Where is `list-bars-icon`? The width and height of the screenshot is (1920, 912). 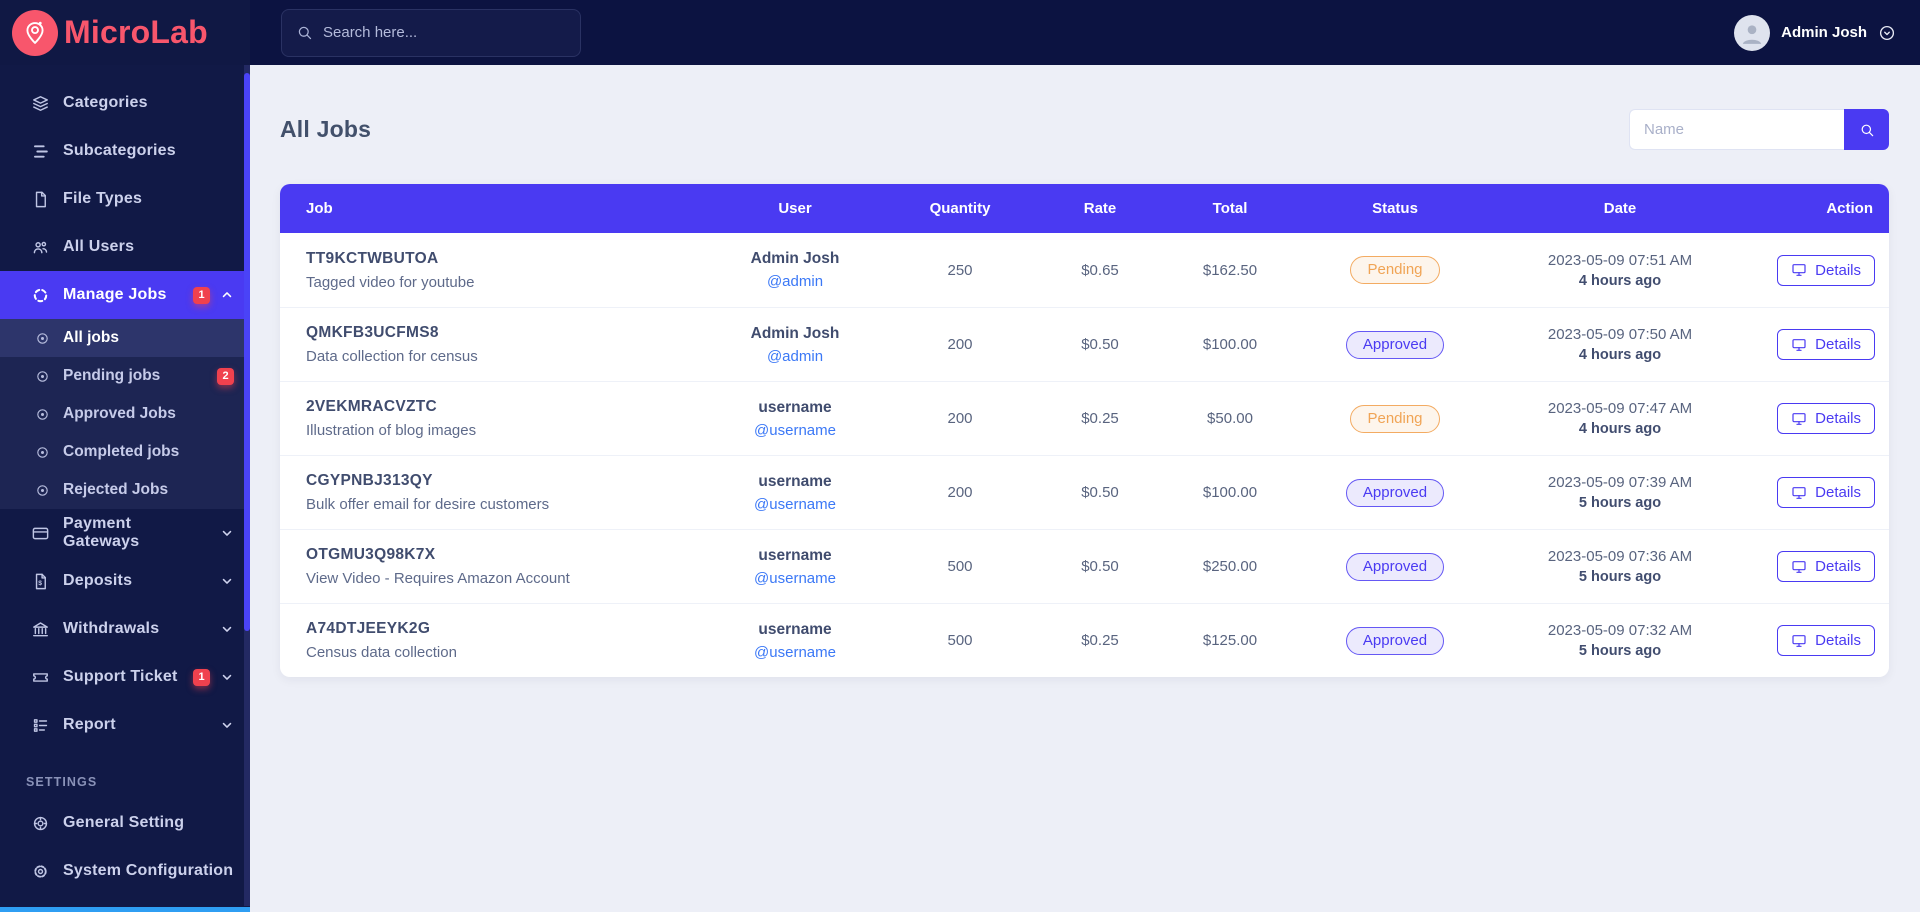 list-bars-icon is located at coordinates (40, 151).